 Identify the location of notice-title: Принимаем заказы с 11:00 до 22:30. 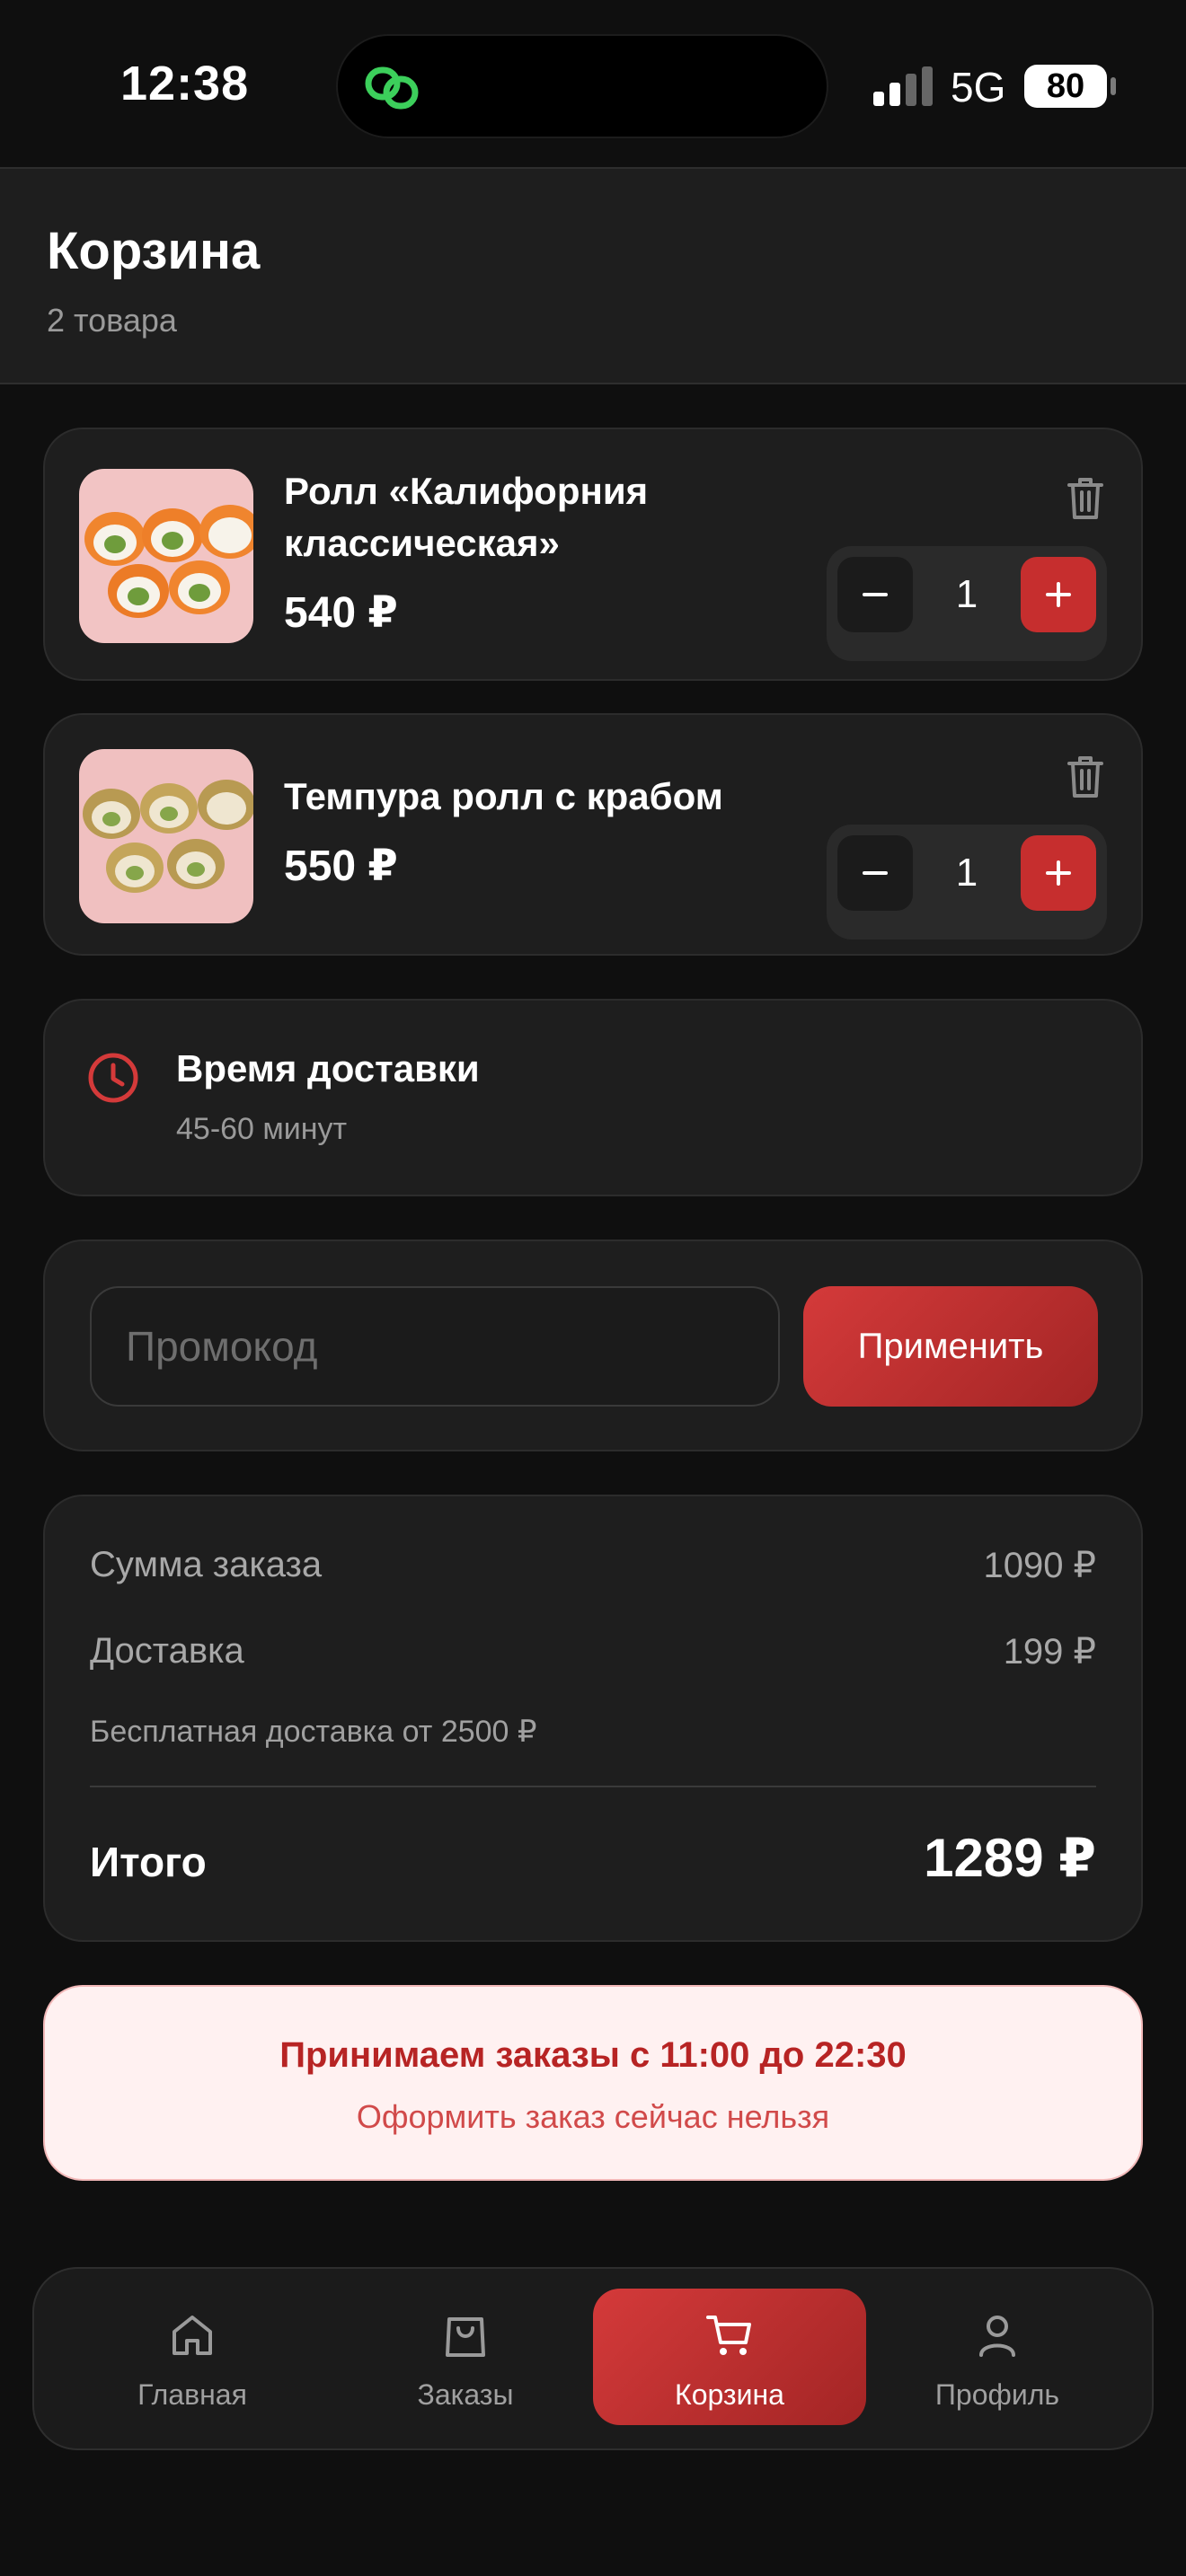
(593, 2055).